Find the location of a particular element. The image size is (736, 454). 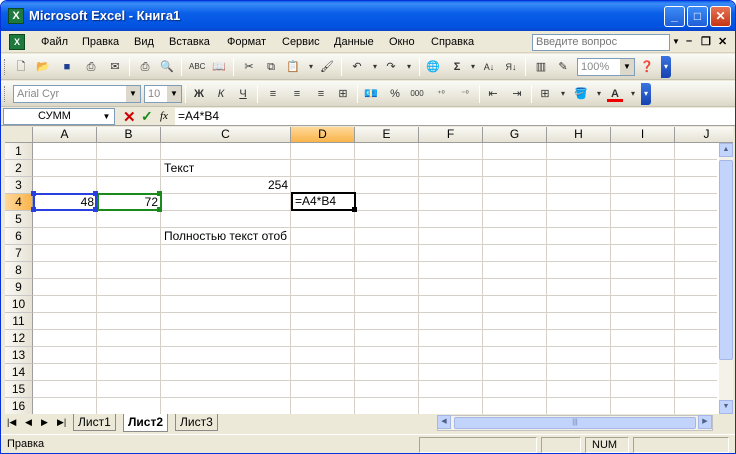

italic-button: К is located at coordinates (221, 94).